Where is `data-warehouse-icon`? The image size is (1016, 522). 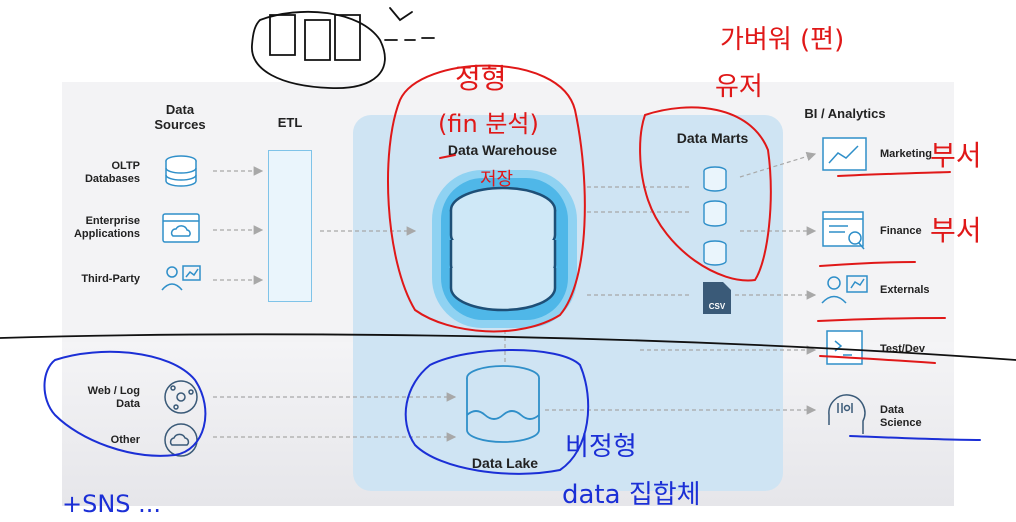
data-warehouse-icon is located at coordinates (504, 249).